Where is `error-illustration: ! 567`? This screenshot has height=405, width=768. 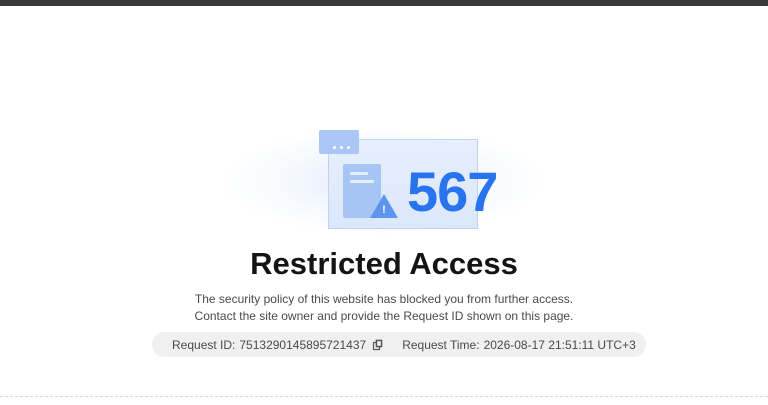
error-illustration: ! 567 is located at coordinates (384, 181).